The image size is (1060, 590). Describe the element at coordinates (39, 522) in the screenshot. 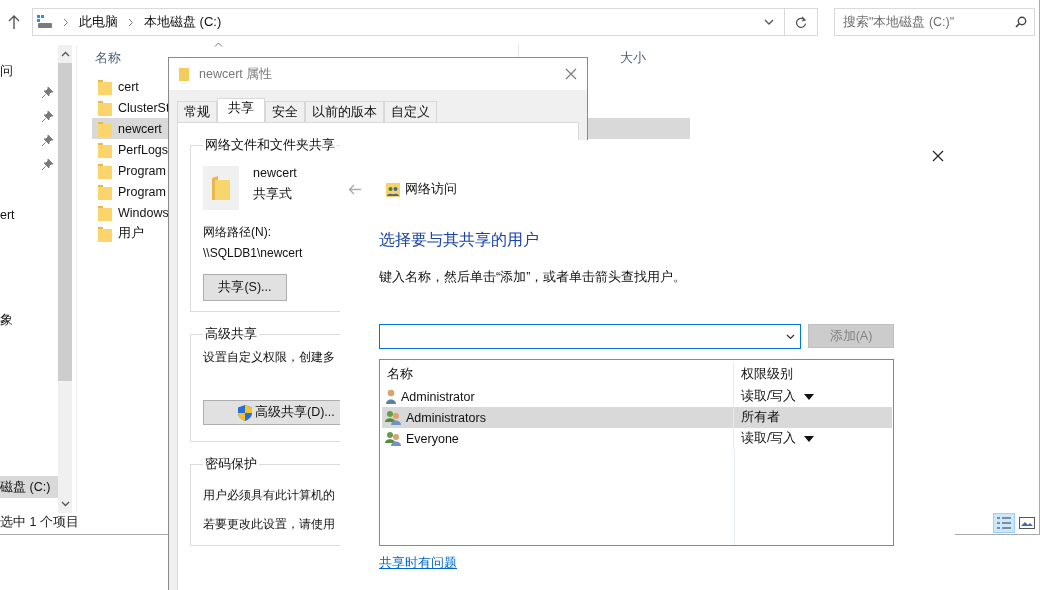

I see `status-text: 选中 1 个项目` at that location.